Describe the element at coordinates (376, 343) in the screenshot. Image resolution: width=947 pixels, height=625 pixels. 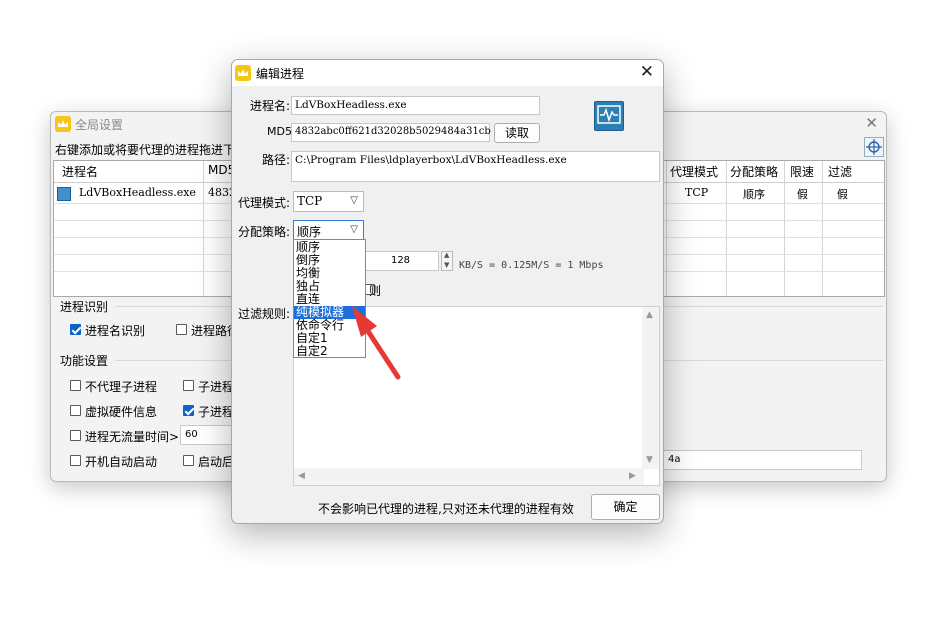
I see `annotation-arrow-icon` at that location.